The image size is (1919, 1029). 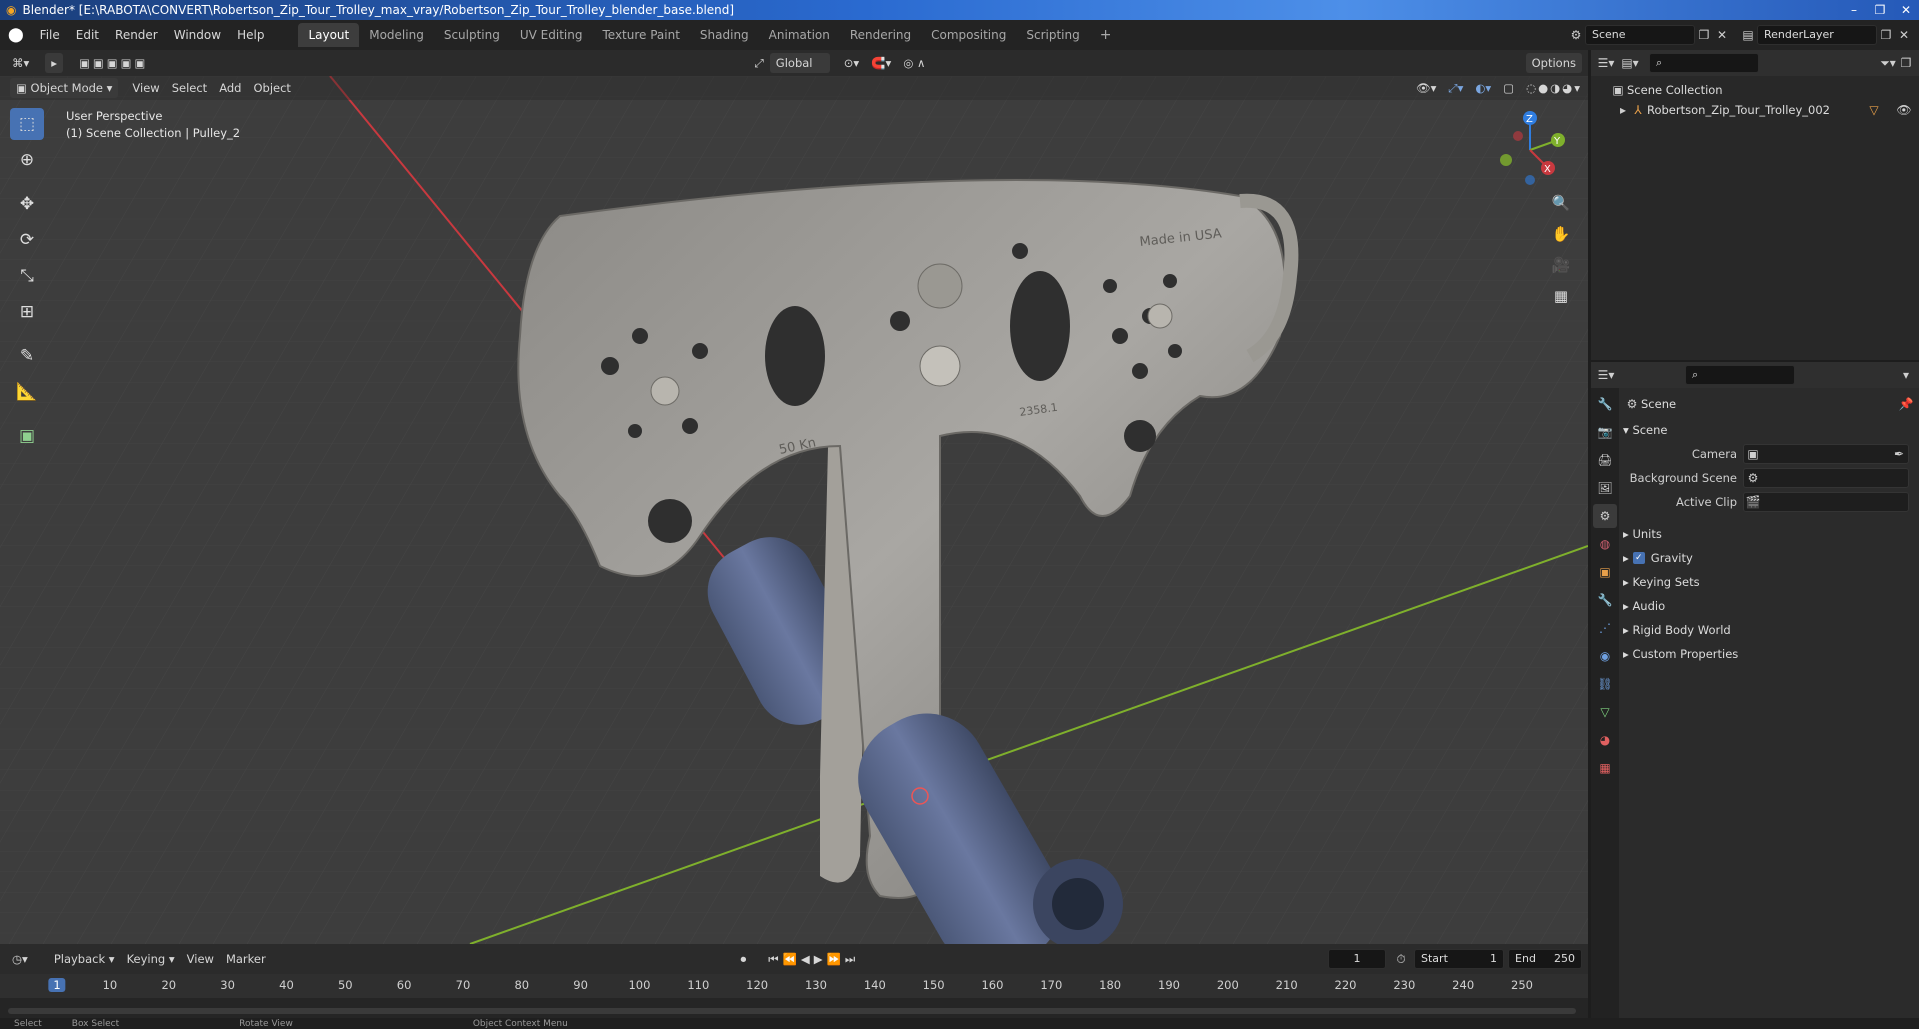 I want to click on properties-editor-type-icon: ☰▾, so click(x=1606, y=375).